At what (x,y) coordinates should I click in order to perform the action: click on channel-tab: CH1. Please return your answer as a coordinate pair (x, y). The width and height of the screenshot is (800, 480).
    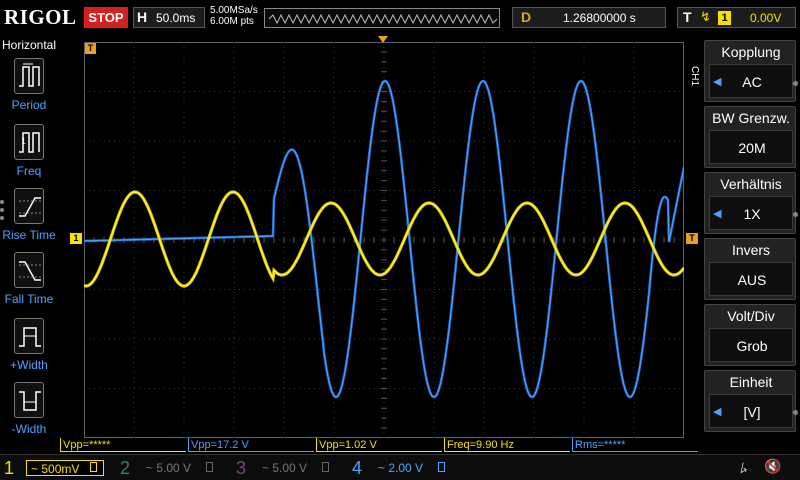
    Looking at the image, I should click on (694, 75).